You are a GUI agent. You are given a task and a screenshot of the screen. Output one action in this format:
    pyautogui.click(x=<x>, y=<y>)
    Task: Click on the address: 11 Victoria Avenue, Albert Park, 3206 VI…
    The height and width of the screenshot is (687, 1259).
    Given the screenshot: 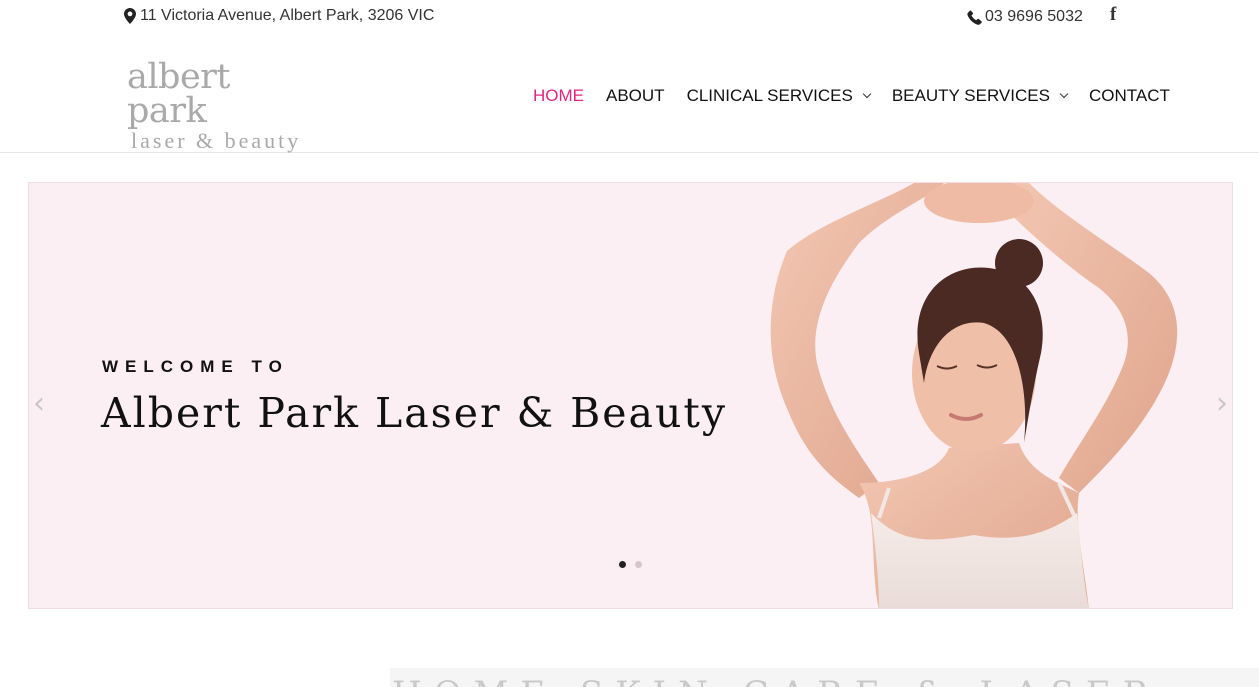 What is the action you would take?
    pyautogui.click(x=279, y=16)
    